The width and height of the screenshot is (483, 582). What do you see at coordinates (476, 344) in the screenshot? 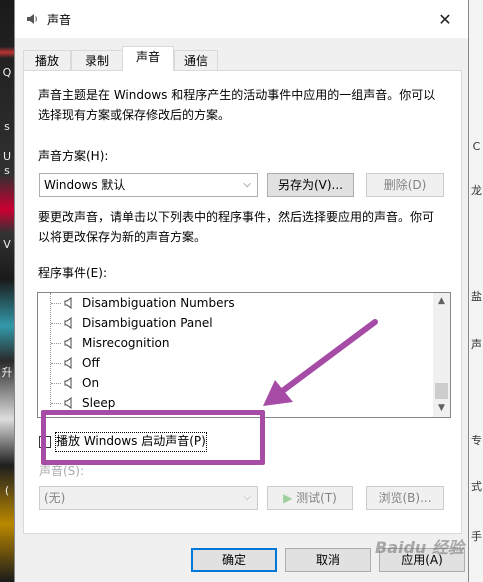
I see `desktop-fragment: 声` at bounding box center [476, 344].